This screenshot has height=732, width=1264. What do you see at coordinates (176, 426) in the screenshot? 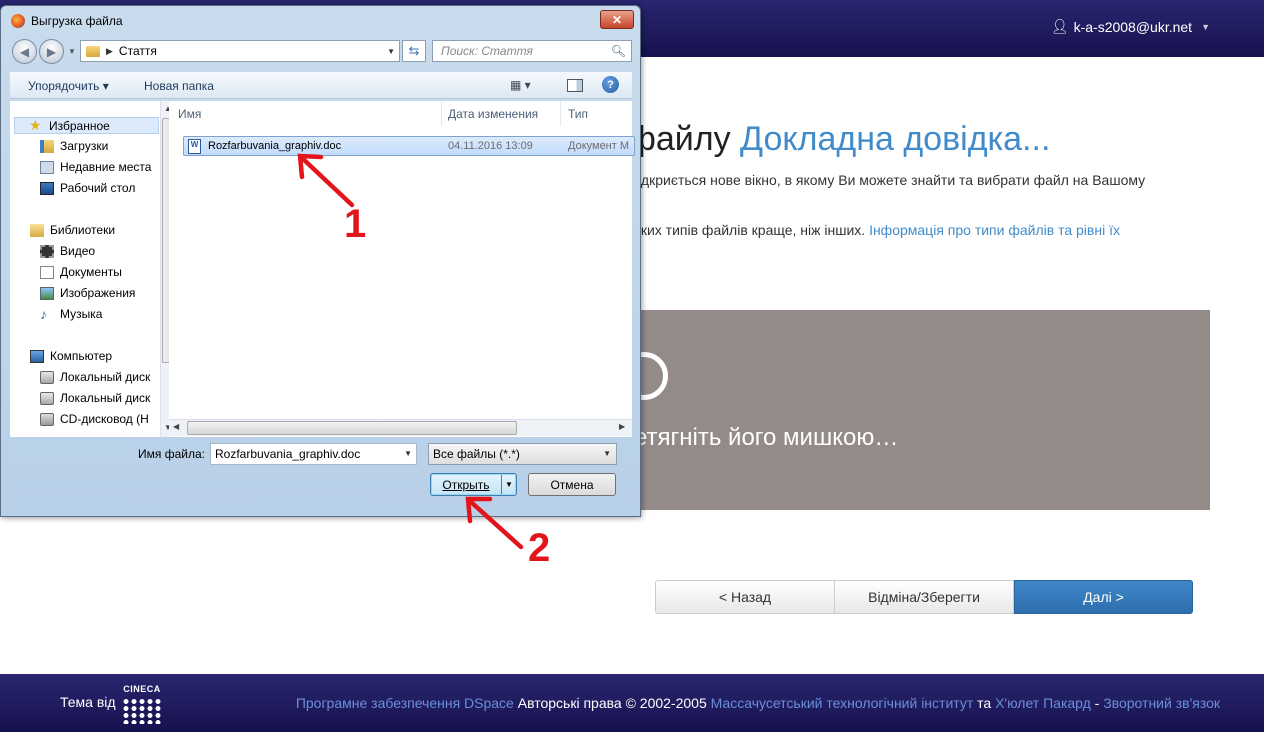
I see `scroll-left-icon: ◀` at bounding box center [176, 426].